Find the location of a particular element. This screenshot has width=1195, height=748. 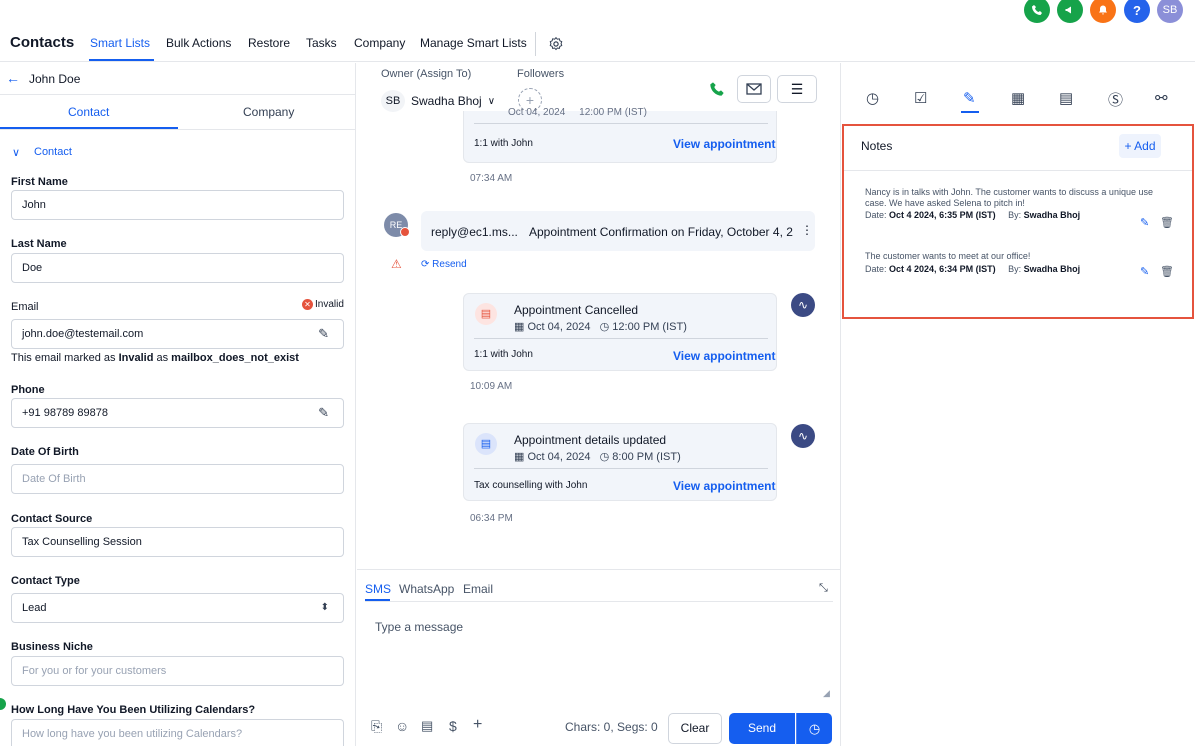

contact-name: John Doe is located at coordinates (55, 79).